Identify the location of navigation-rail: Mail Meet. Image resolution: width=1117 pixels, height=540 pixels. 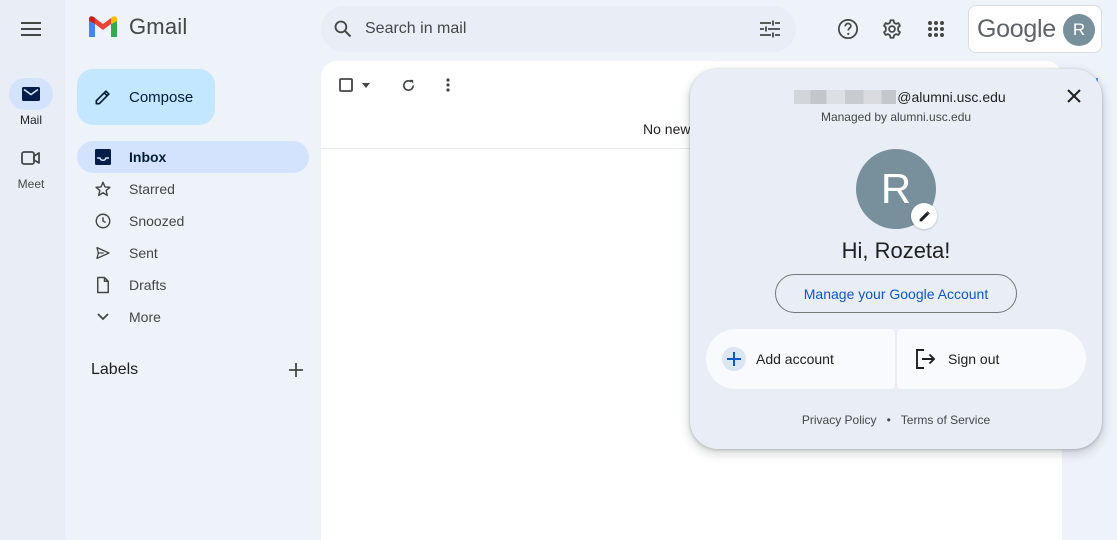
(32, 270).